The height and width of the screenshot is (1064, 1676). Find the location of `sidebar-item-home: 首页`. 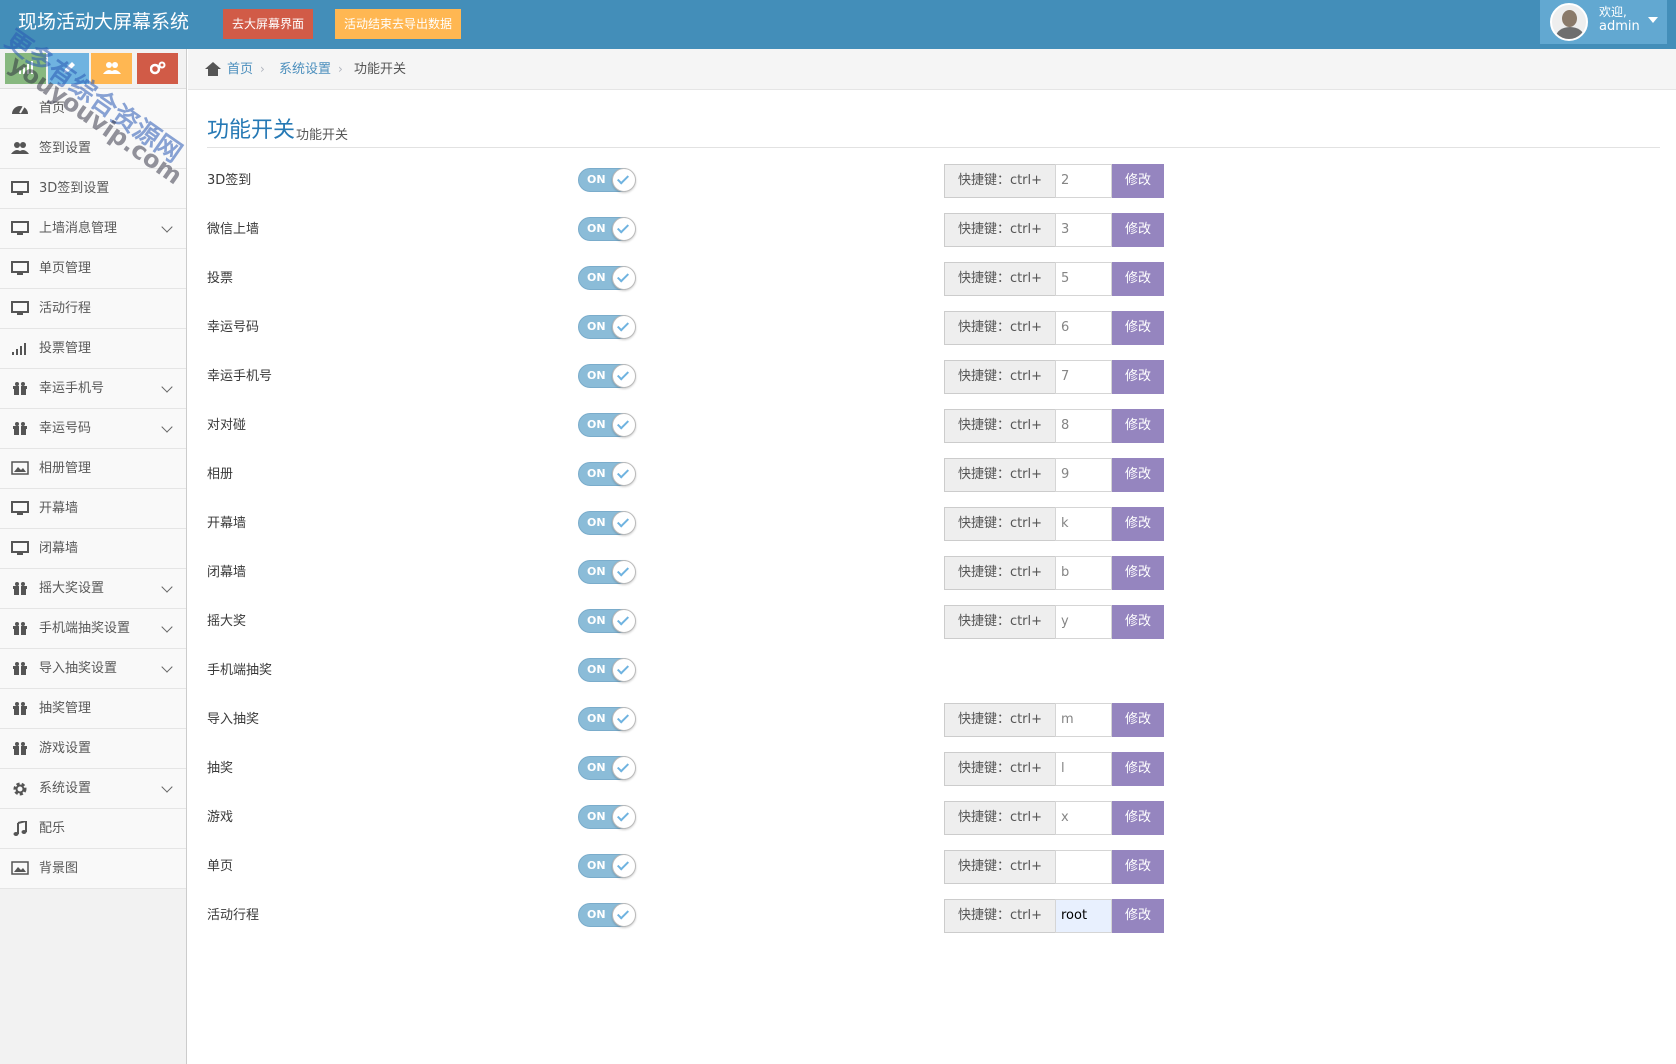

sidebar-item-home: 首页 is located at coordinates (93, 109).